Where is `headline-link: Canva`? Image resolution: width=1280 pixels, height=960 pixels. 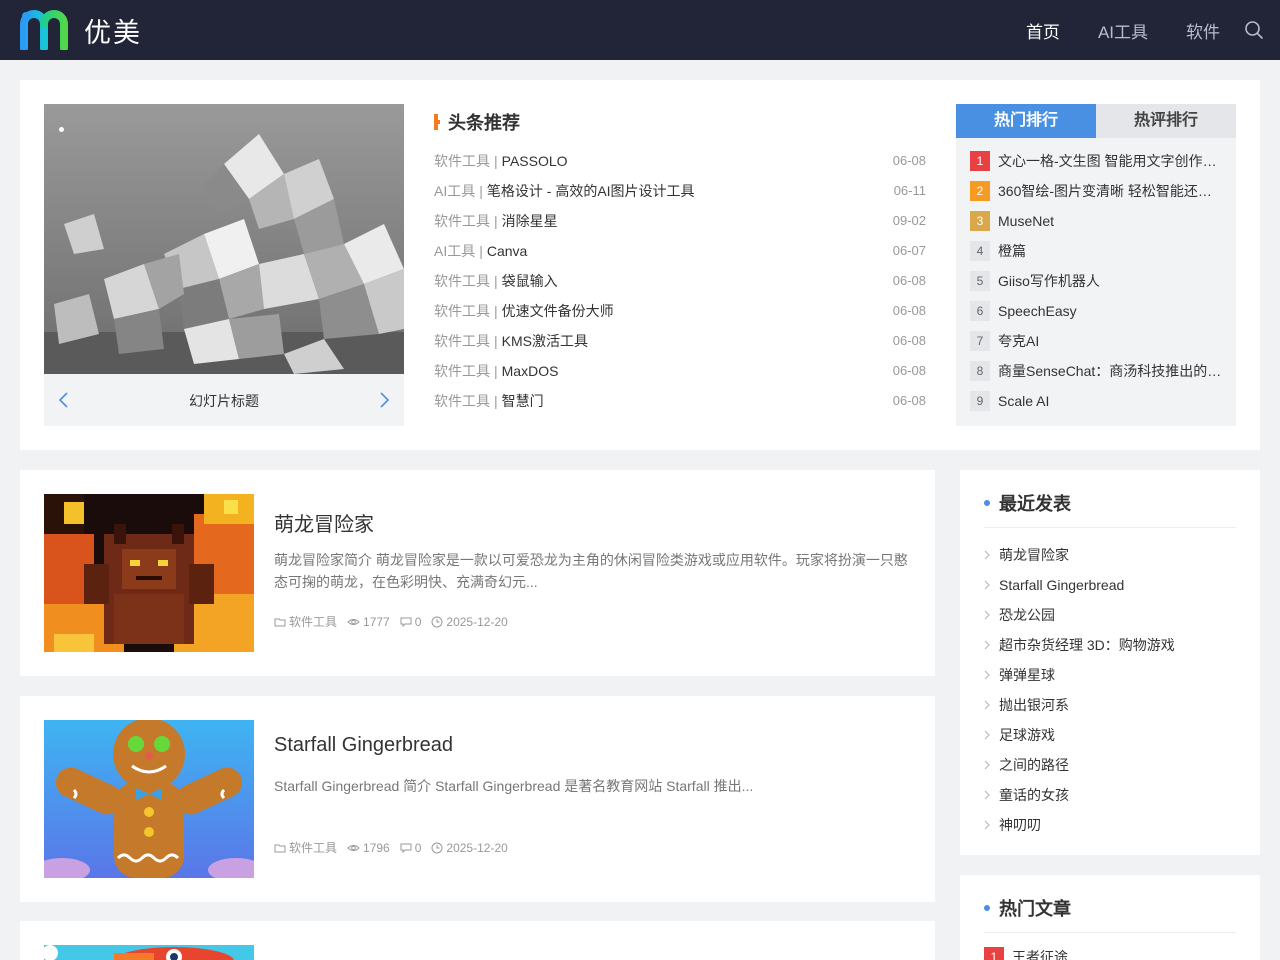
headline-link: Canva is located at coordinates (507, 251).